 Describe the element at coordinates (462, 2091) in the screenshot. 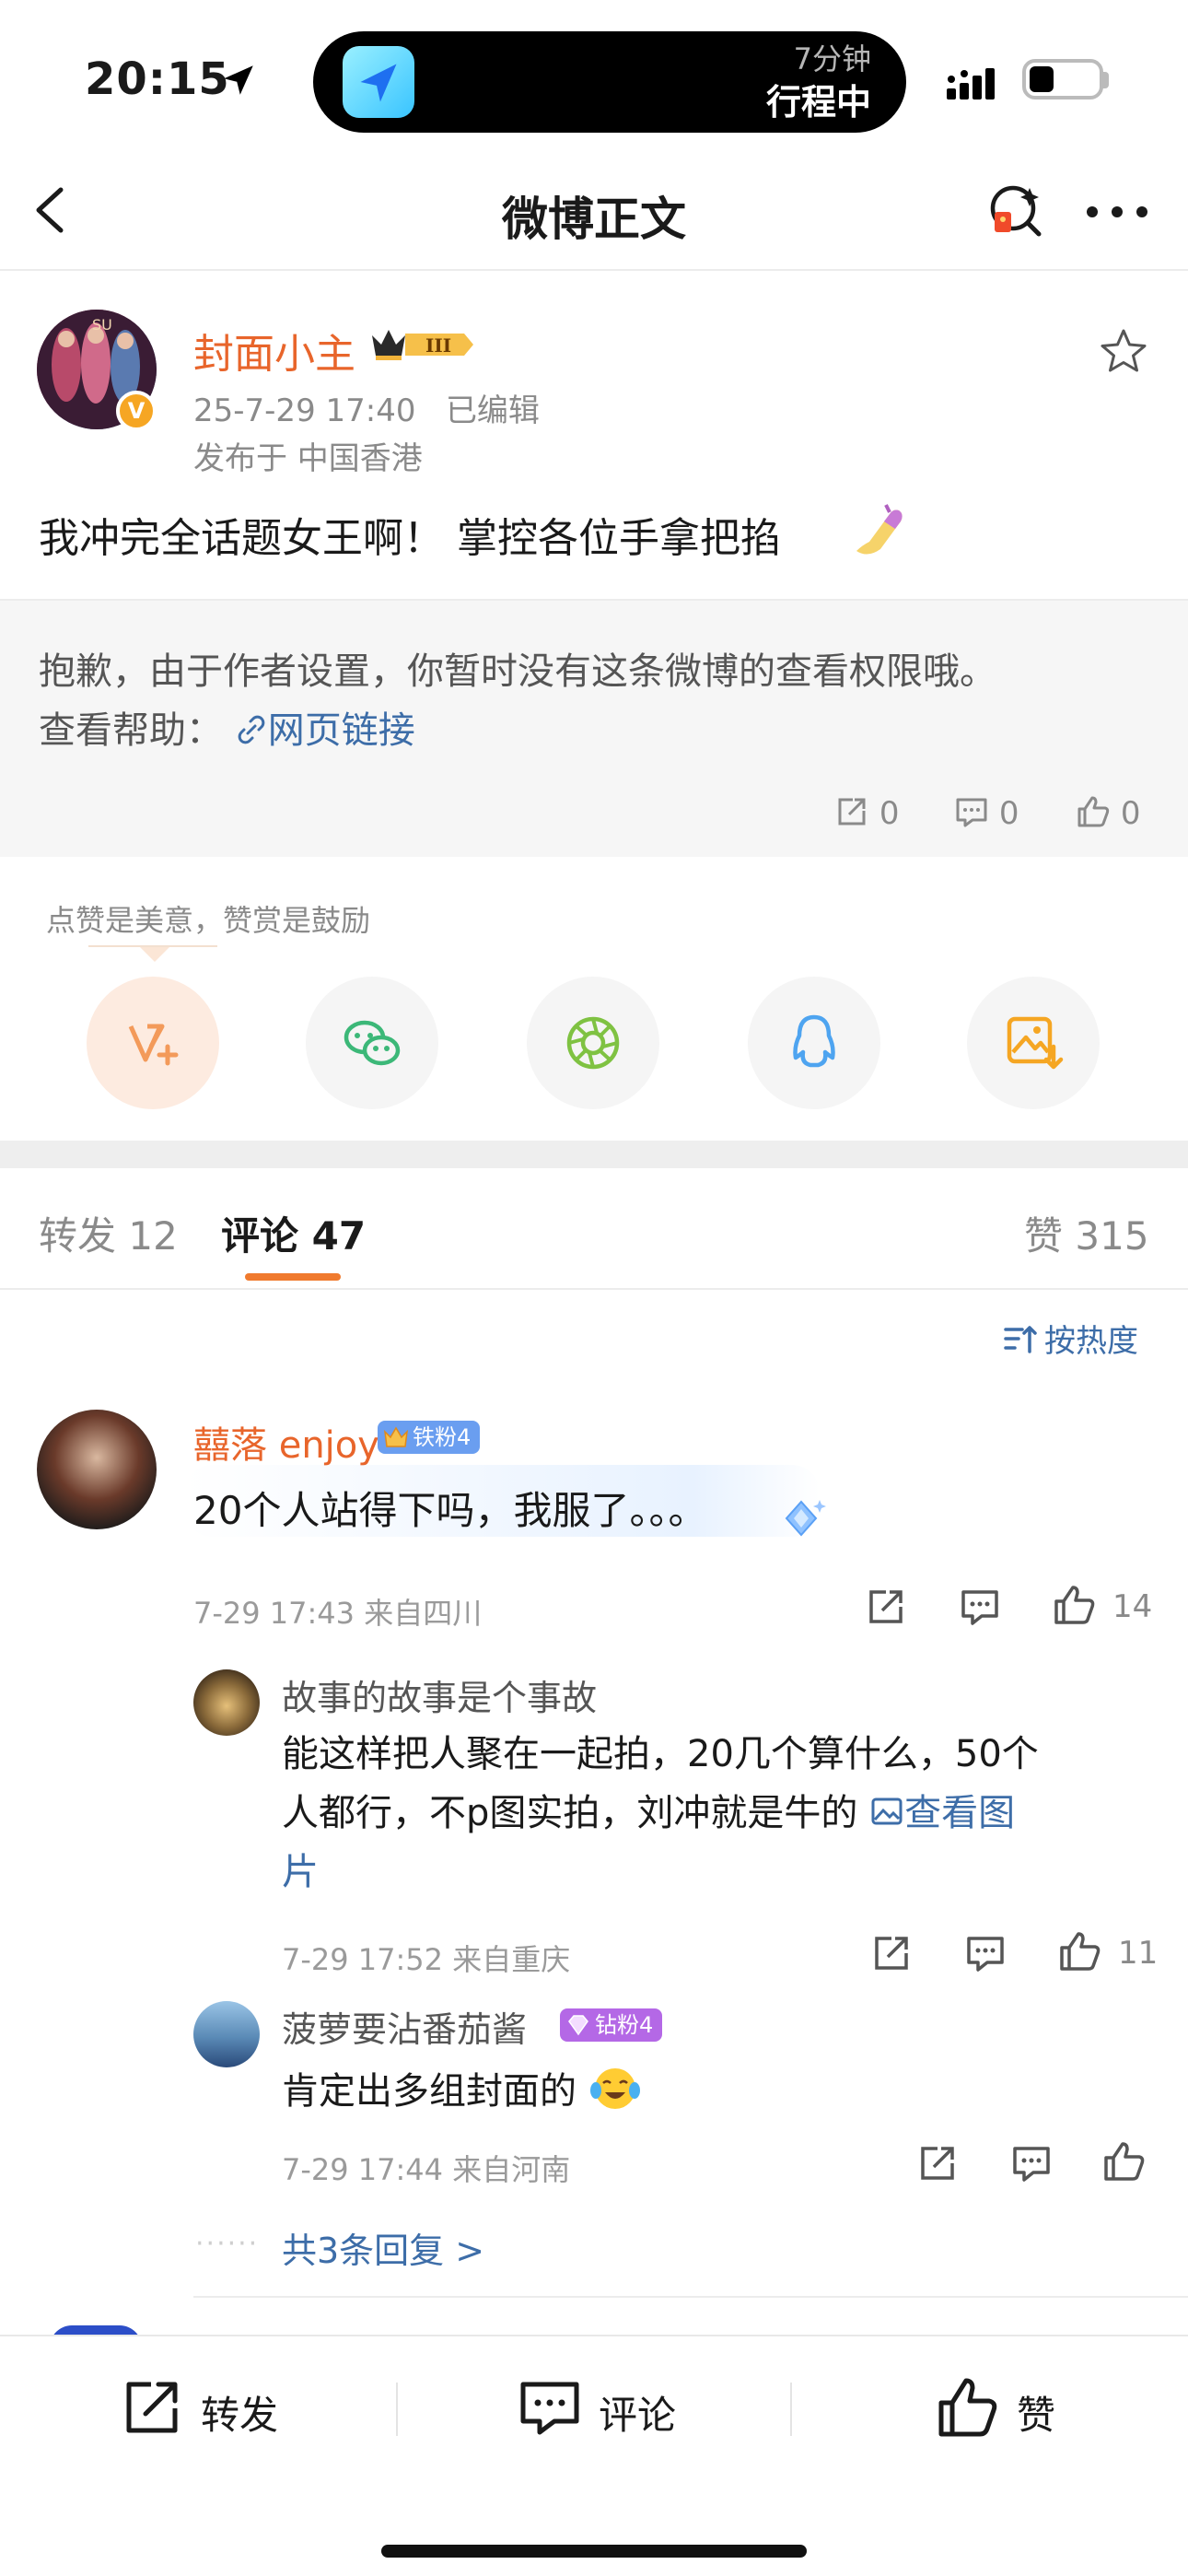

I see `reply-text: 肯定出多组封面的` at that location.